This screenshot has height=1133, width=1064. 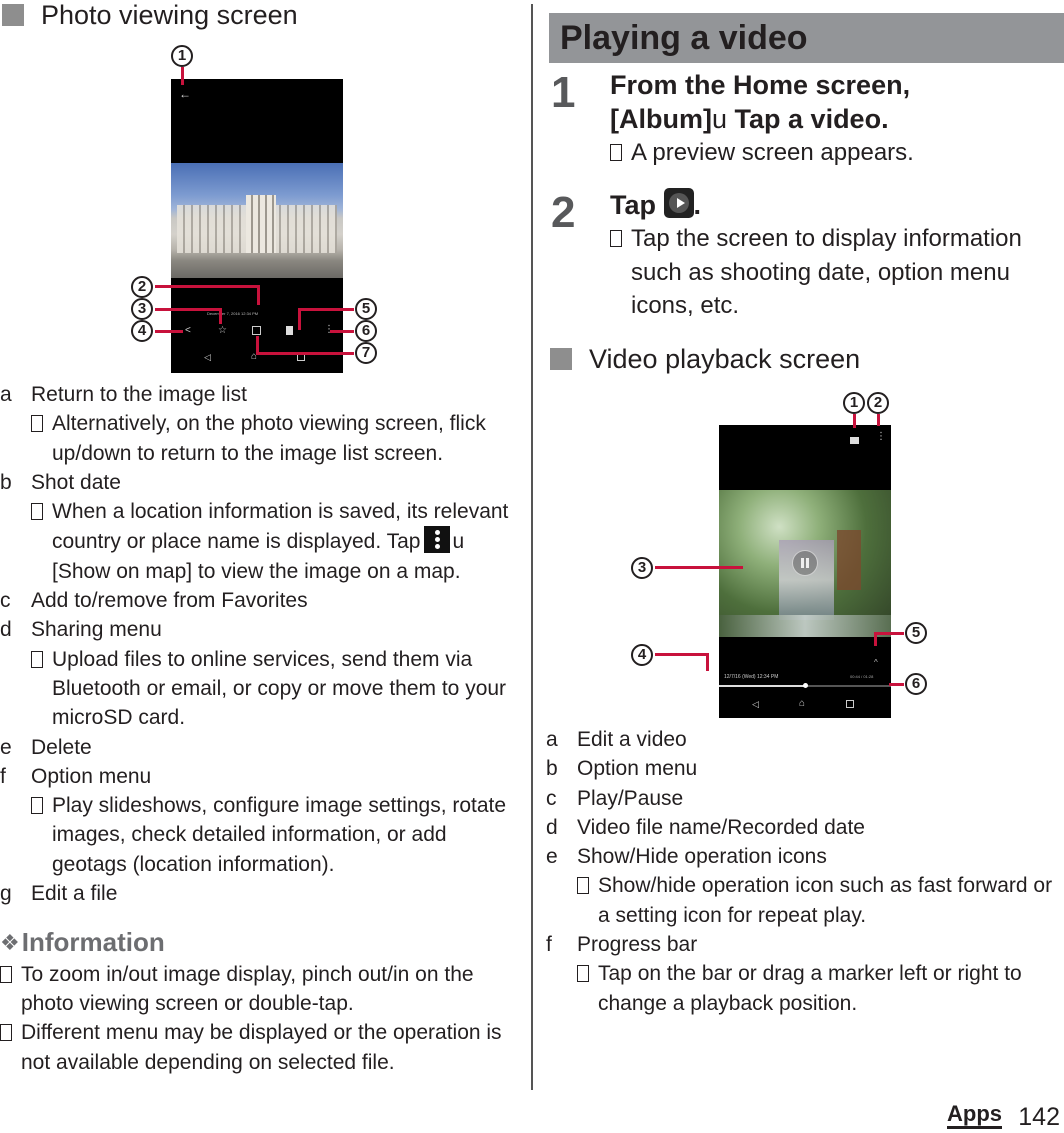 I want to click on nav-recents-icon, so click(x=850, y=704).